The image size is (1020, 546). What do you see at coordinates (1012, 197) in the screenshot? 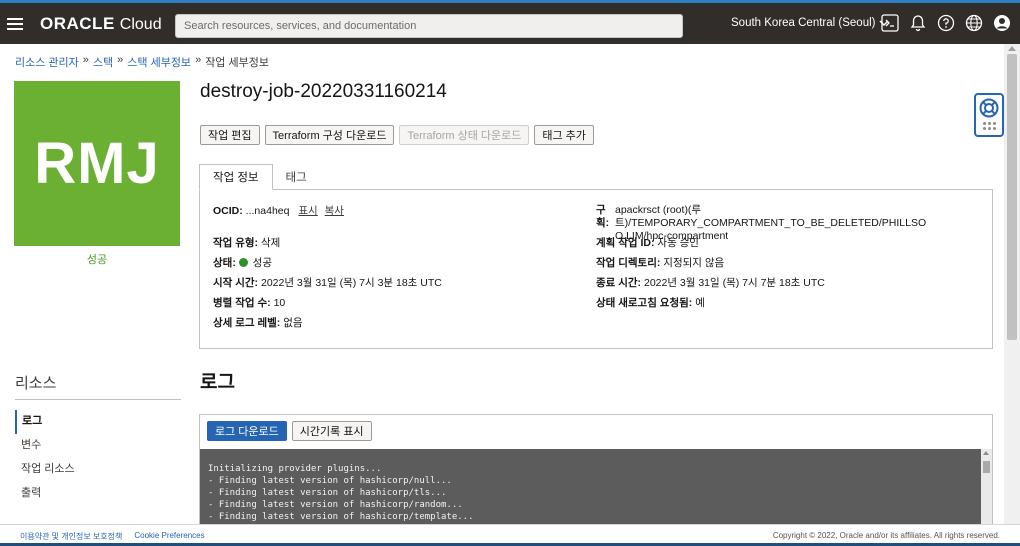
I see `page-scrollbar-thumb` at bounding box center [1012, 197].